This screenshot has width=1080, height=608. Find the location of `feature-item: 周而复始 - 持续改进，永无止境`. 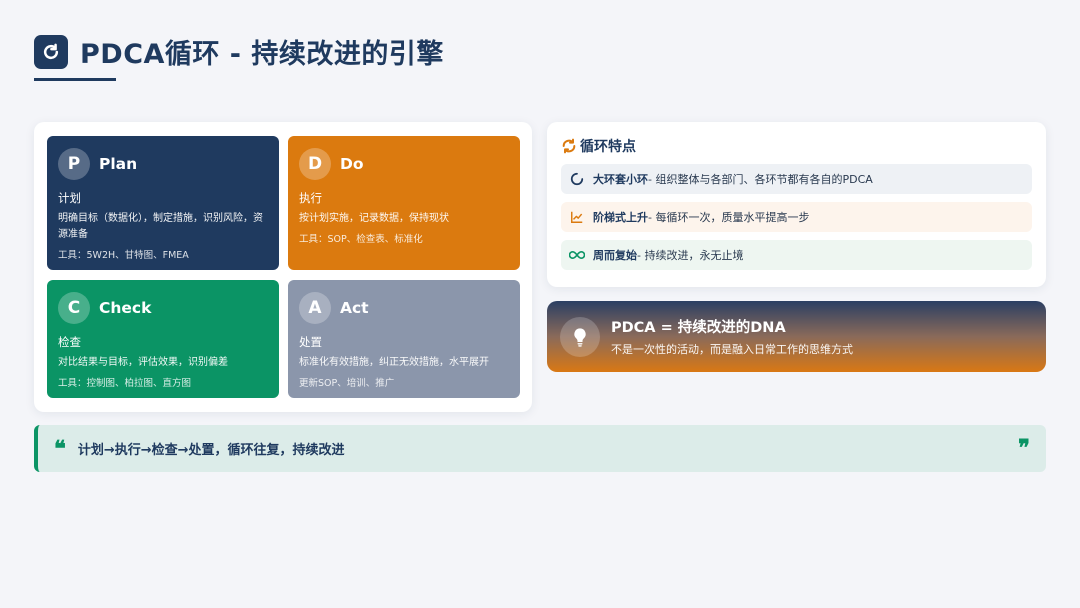

feature-item: 周而复始 - 持续改进，永无止境 is located at coordinates (796, 255).